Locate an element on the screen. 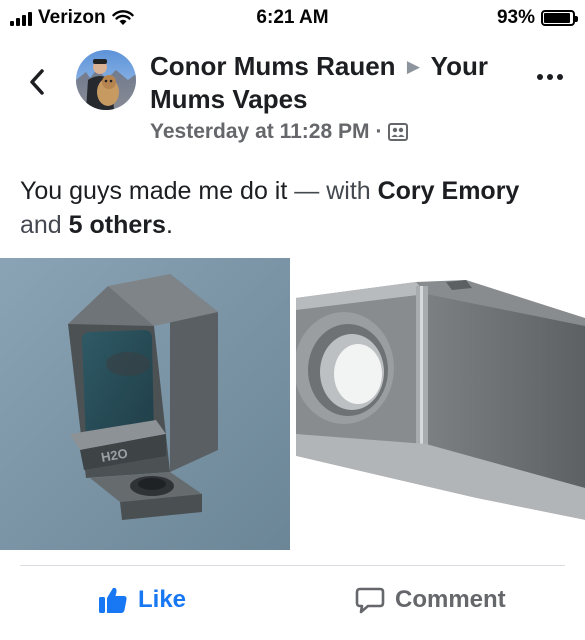  like-button: Like is located at coordinates (142, 600).